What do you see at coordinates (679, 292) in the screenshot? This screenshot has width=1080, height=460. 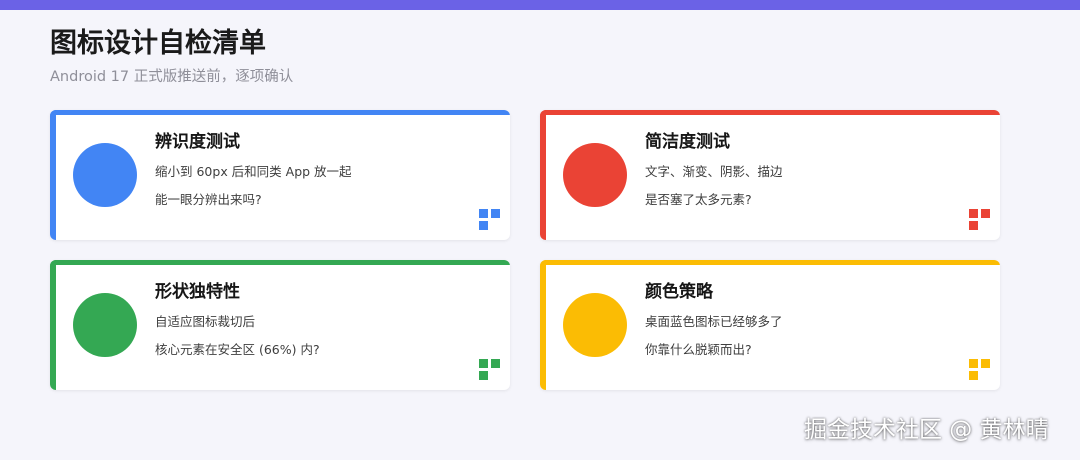 I see `card-title: 颜色策略` at bounding box center [679, 292].